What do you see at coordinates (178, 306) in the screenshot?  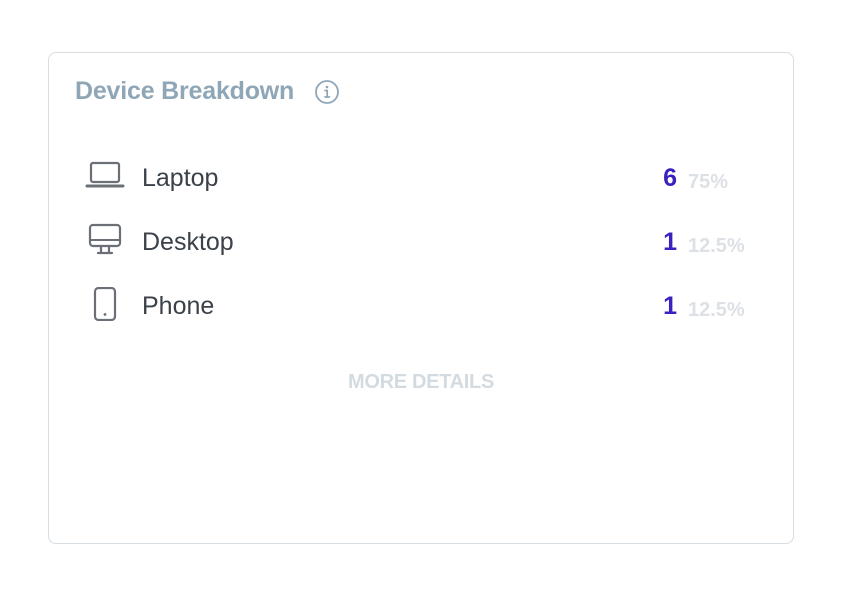 I see `device-label: Phone` at bounding box center [178, 306].